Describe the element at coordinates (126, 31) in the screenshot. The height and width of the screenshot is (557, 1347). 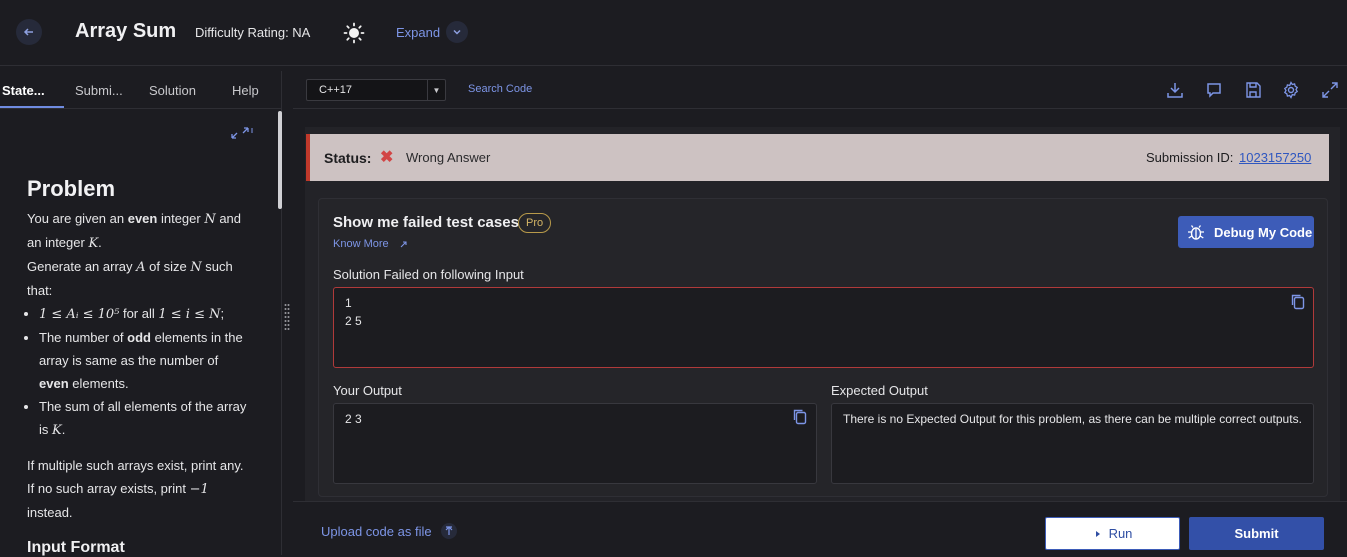
I see `page-title: Array Sum` at that location.